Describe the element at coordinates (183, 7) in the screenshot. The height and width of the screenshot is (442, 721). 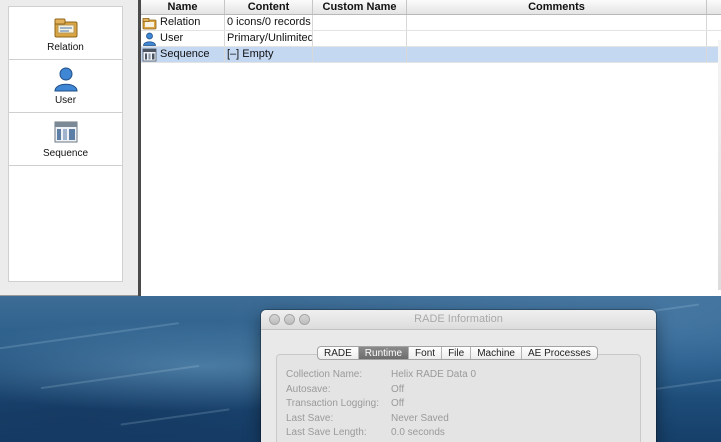
I see `column-header-name: Name` at that location.